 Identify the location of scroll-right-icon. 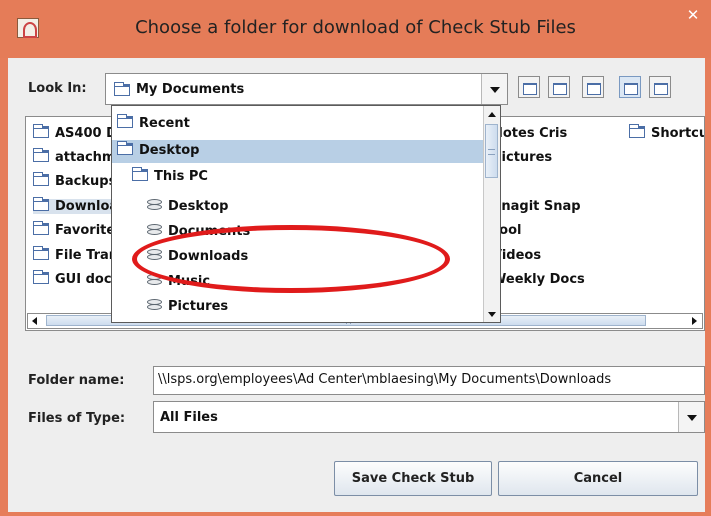
(694, 321).